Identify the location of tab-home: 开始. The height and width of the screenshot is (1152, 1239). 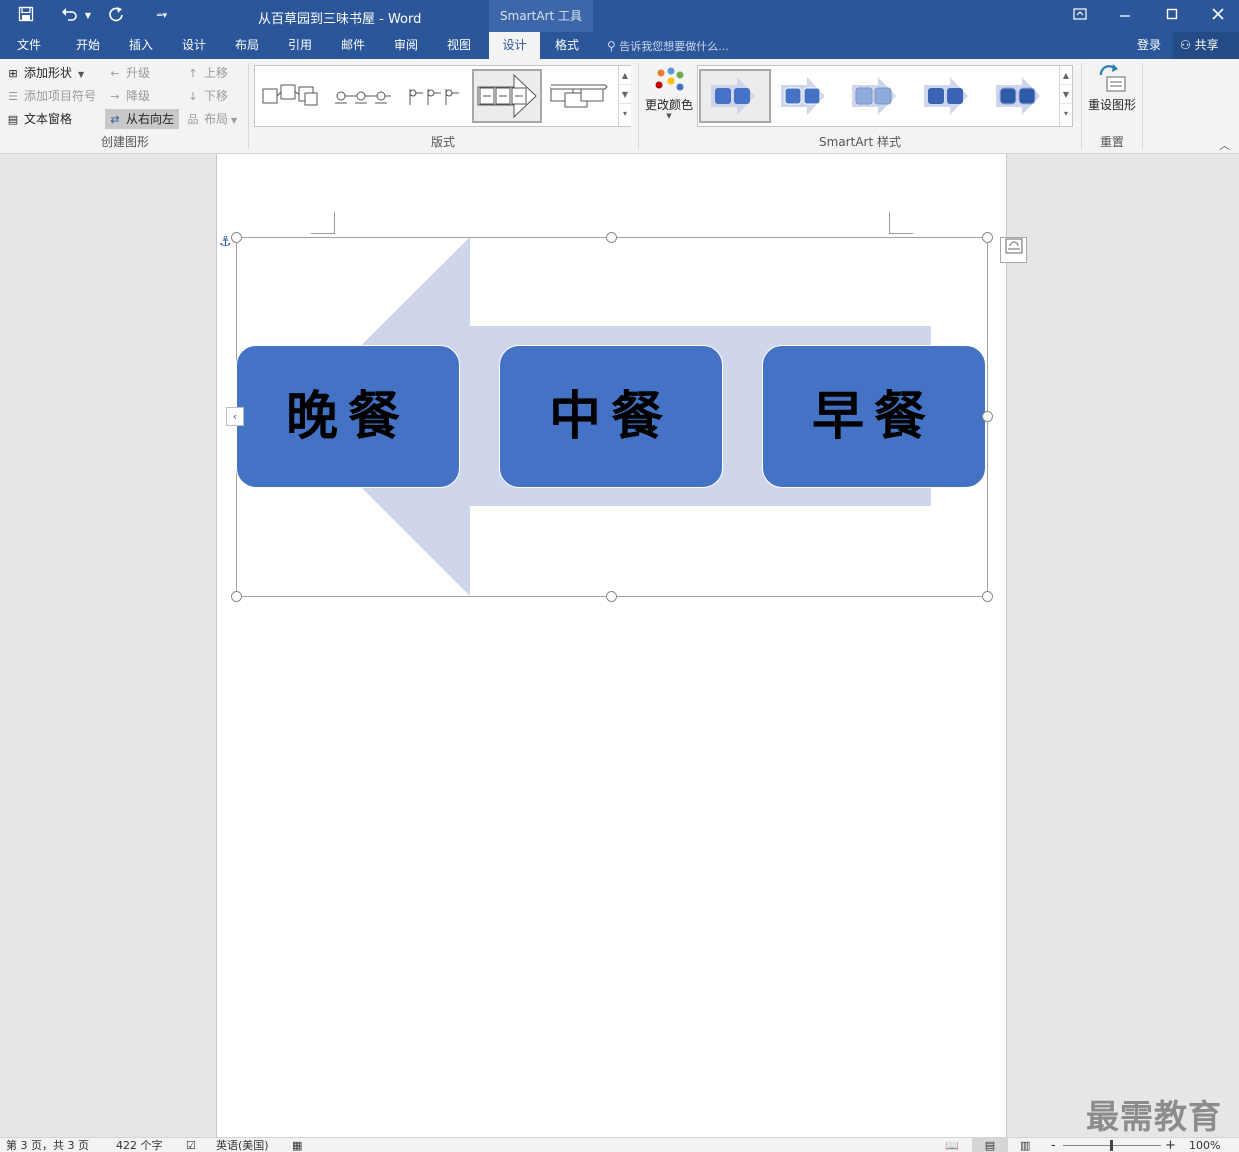
(88, 45).